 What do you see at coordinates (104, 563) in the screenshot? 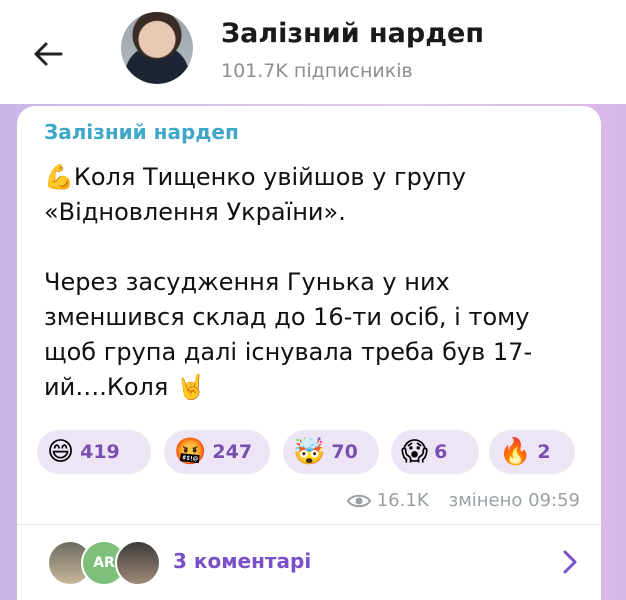
I see `avatar-initials: AR` at bounding box center [104, 563].